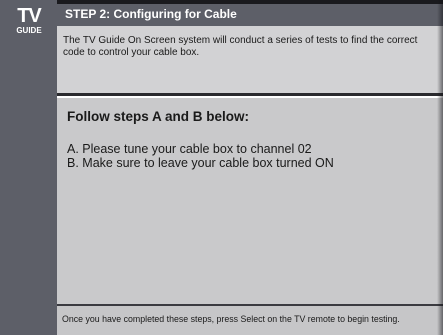 This screenshot has height=335, width=443. What do you see at coordinates (250, 15) in the screenshot?
I see `step-header: STEP 2: Configuring for Cable` at bounding box center [250, 15].